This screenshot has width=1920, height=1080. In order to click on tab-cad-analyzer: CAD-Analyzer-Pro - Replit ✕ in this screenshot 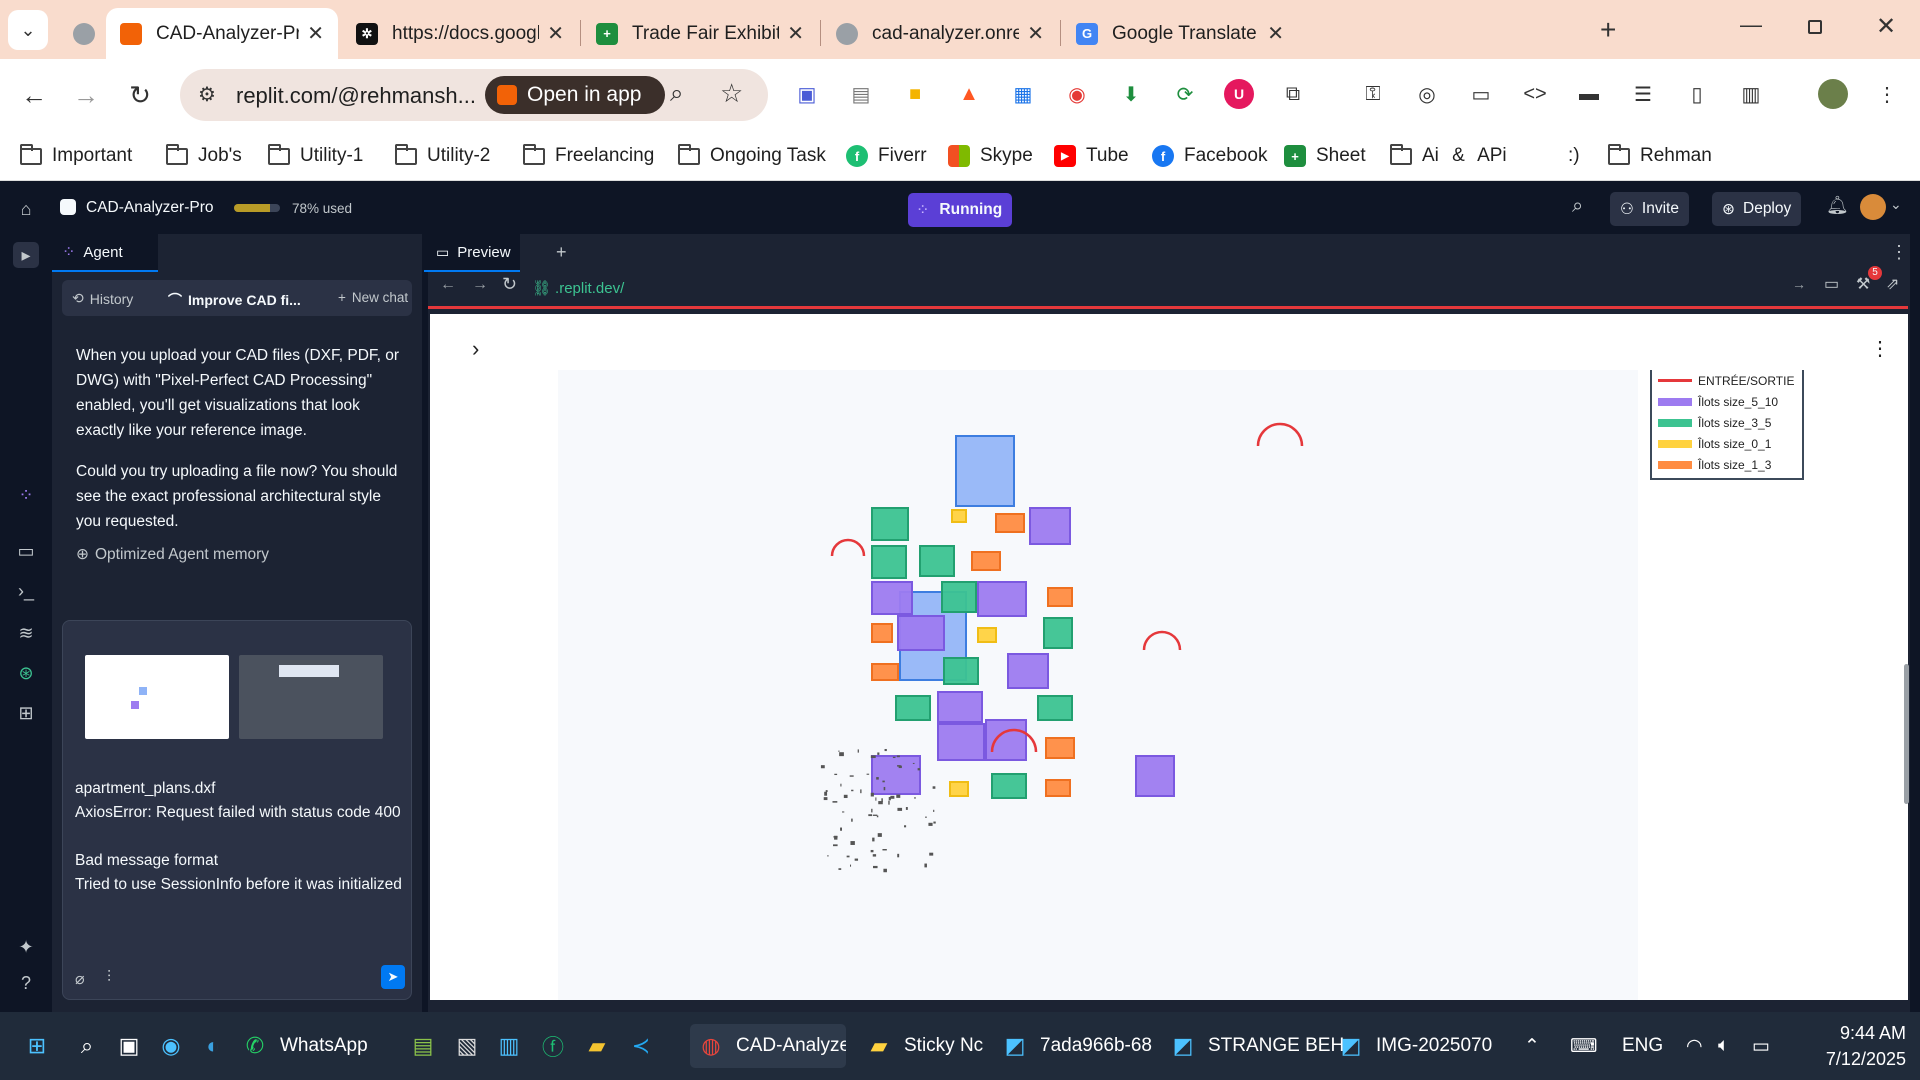, I will do `click(222, 33)`.